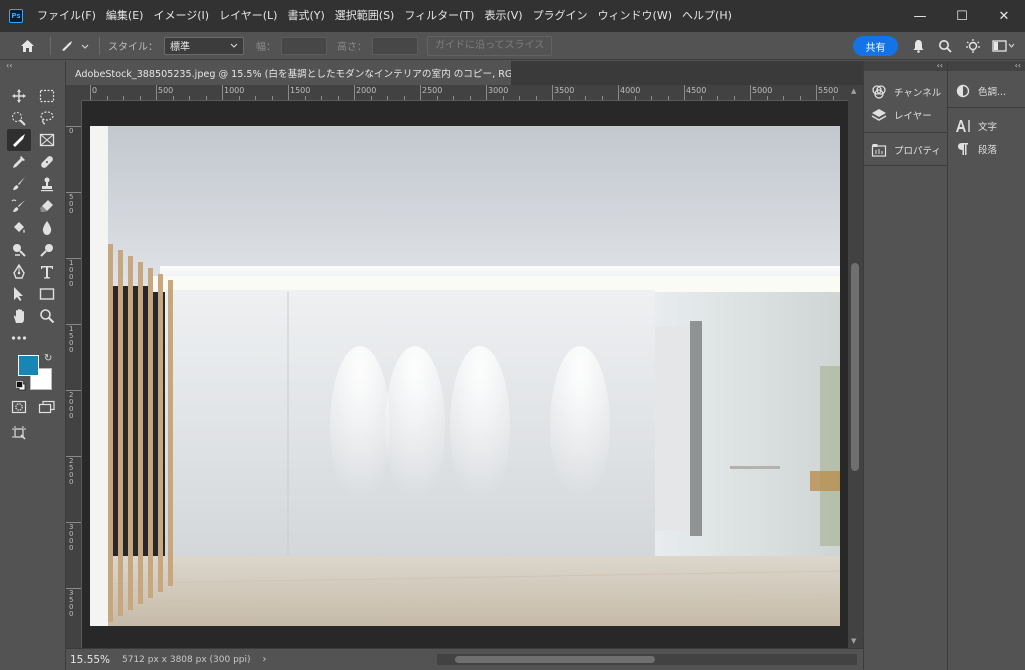  I want to click on eraser-tool-icon, so click(47, 206).